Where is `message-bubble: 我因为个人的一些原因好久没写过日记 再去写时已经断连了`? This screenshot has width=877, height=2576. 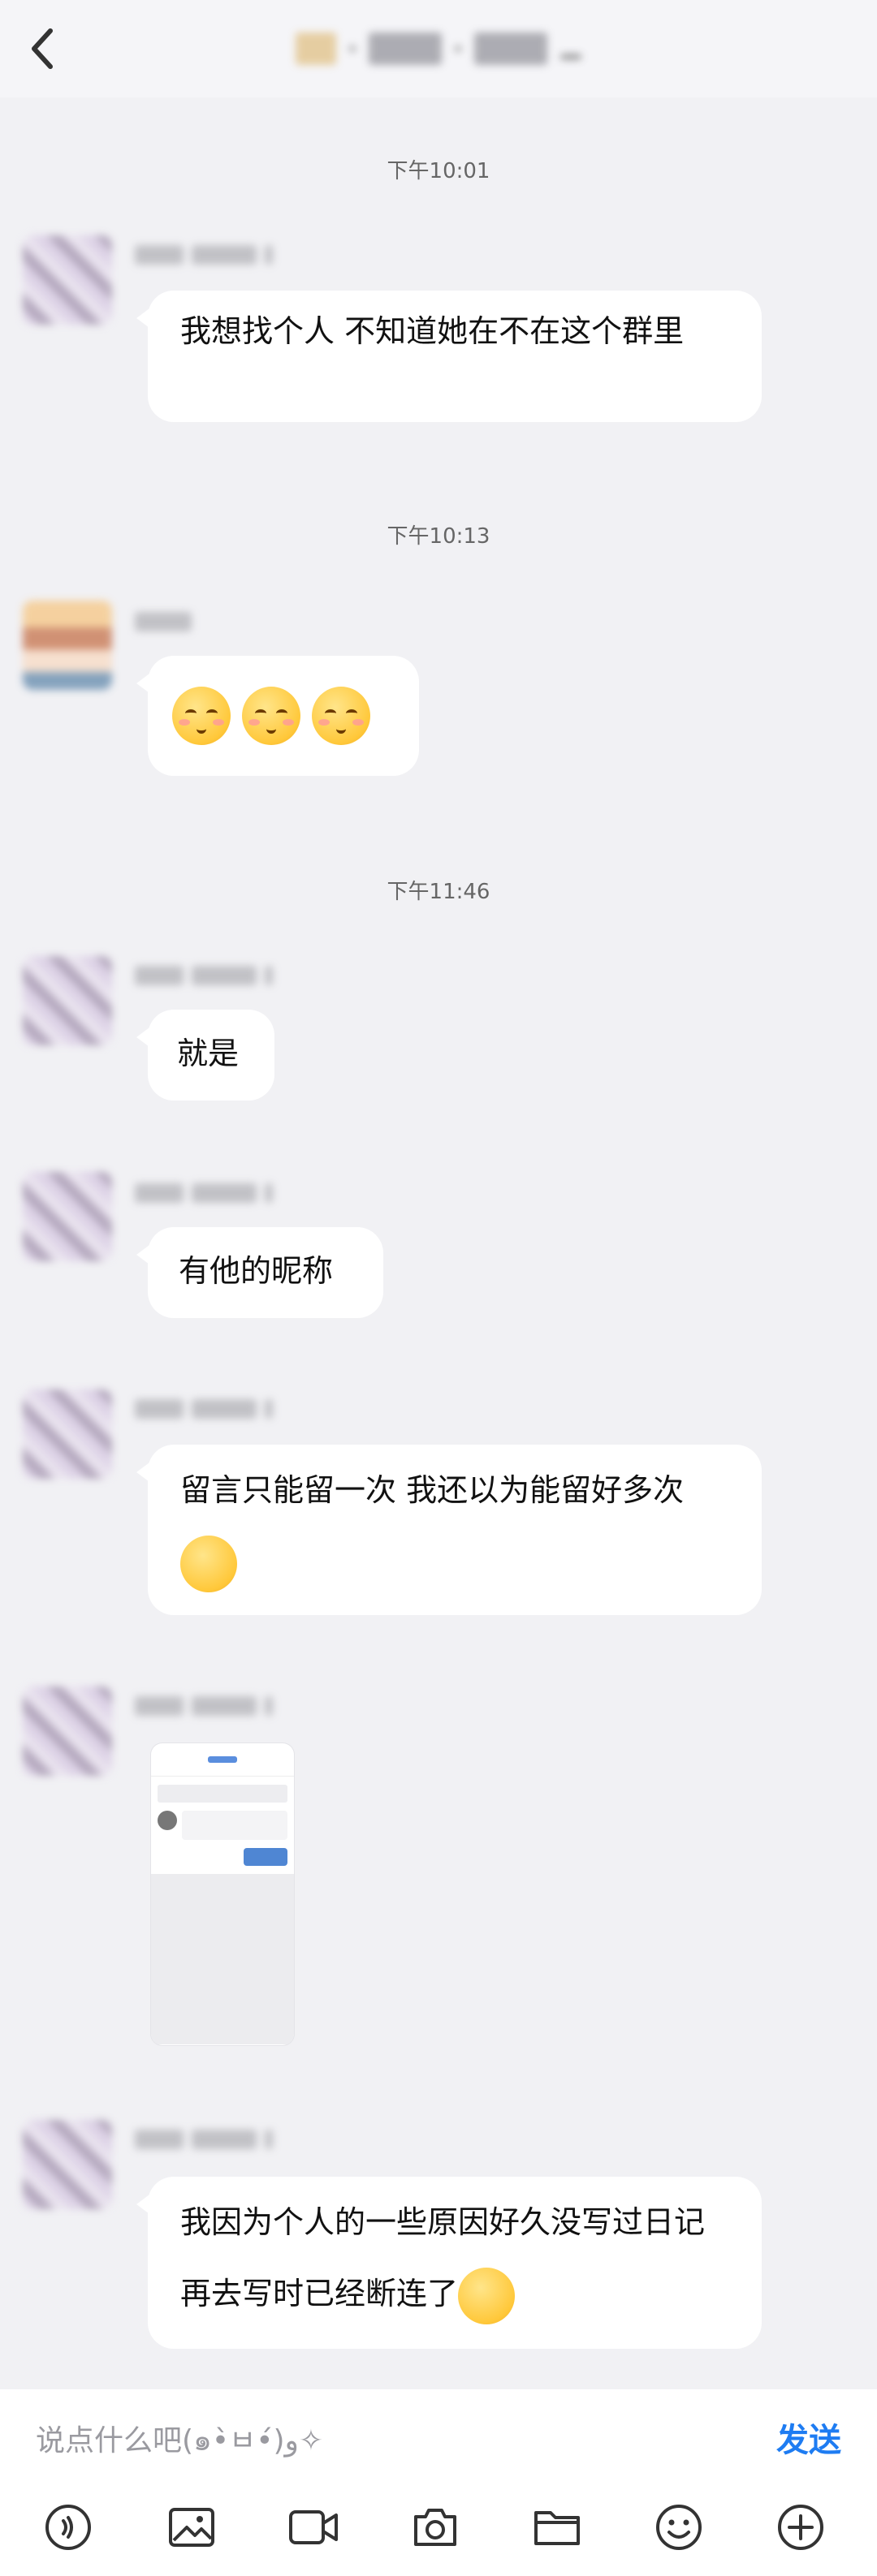
message-bubble: 我因为个人的一些原因好久没写过日记 再去写时已经断连了 is located at coordinates (449, 2263).